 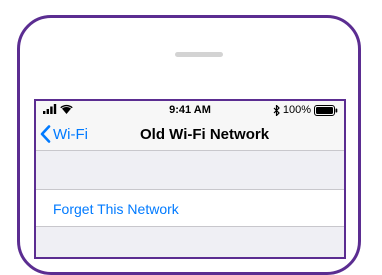 What do you see at coordinates (205, 134) in the screenshot?
I see `page-title: Old Wi-Fi Network` at bounding box center [205, 134].